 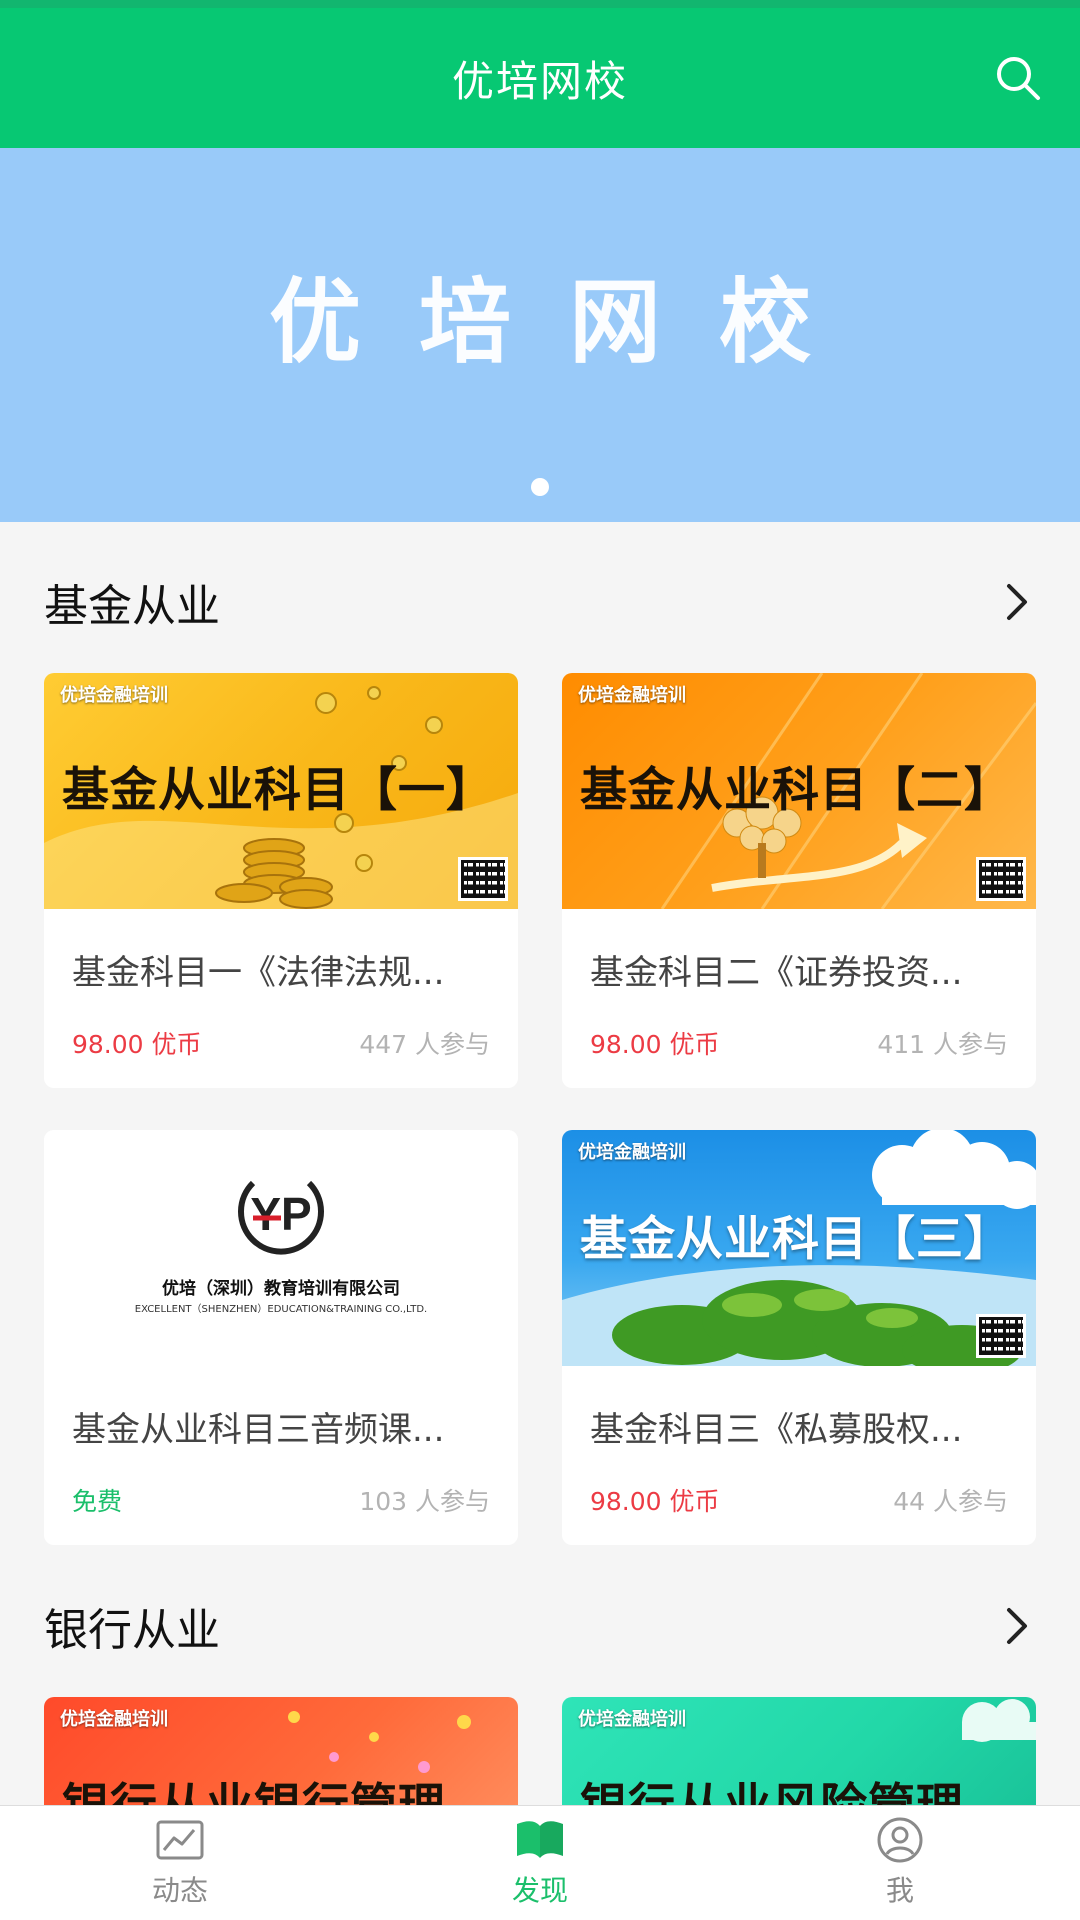 What do you see at coordinates (796, 1239) in the screenshot?
I see `thumb-headline: 基金从业科目【三】` at bounding box center [796, 1239].